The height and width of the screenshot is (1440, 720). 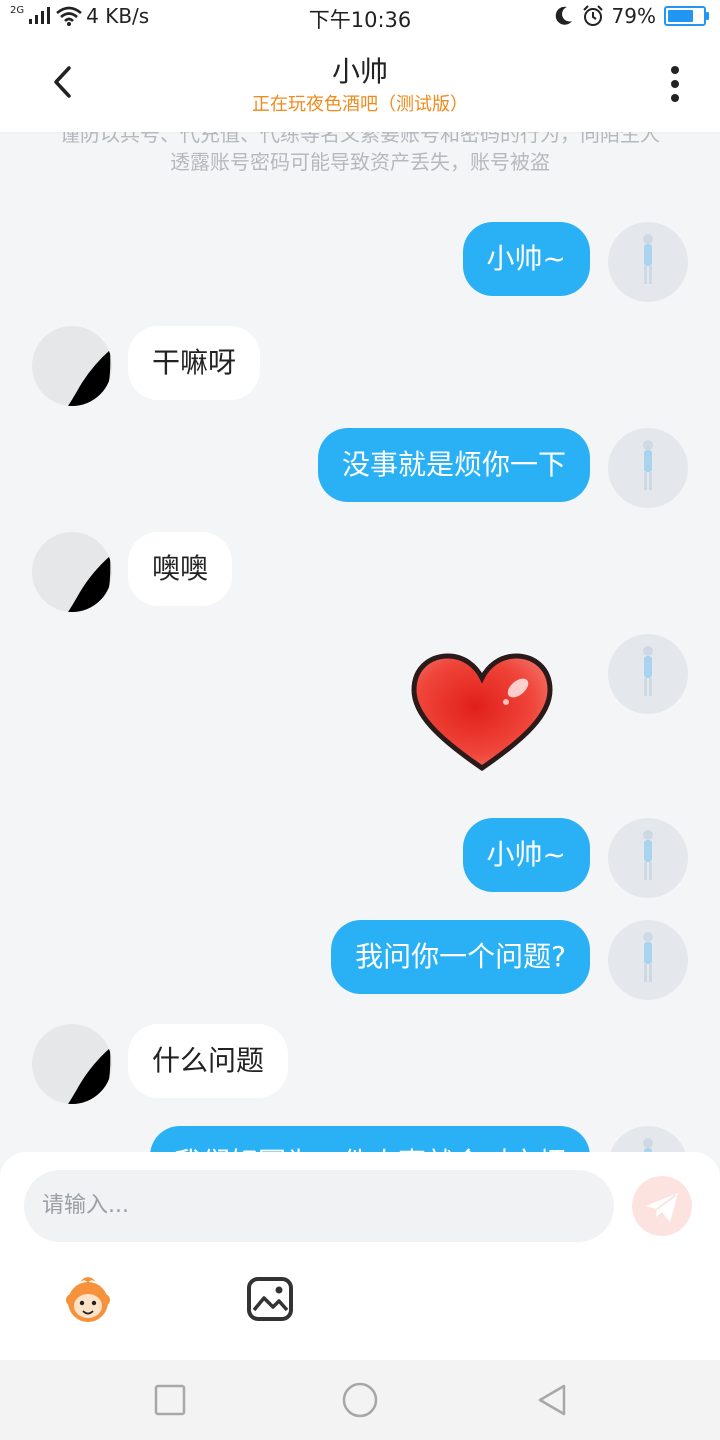 What do you see at coordinates (359, 71) in the screenshot?
I see `chat-title: 小帅` at bounding box center [359, 71].